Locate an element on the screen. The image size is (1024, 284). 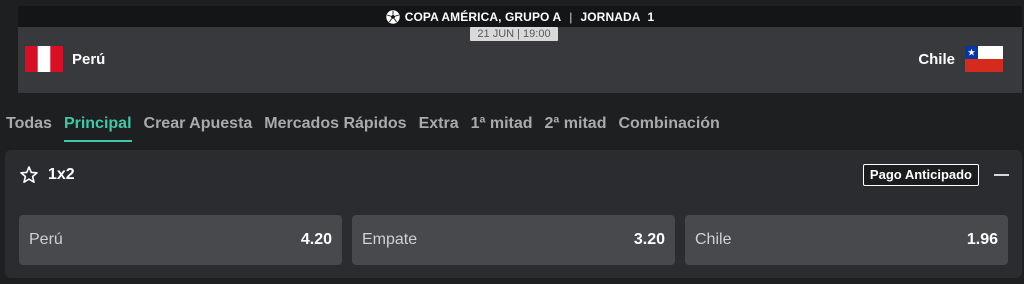
tab-extra: Extra is located at coordinates (439, 127).